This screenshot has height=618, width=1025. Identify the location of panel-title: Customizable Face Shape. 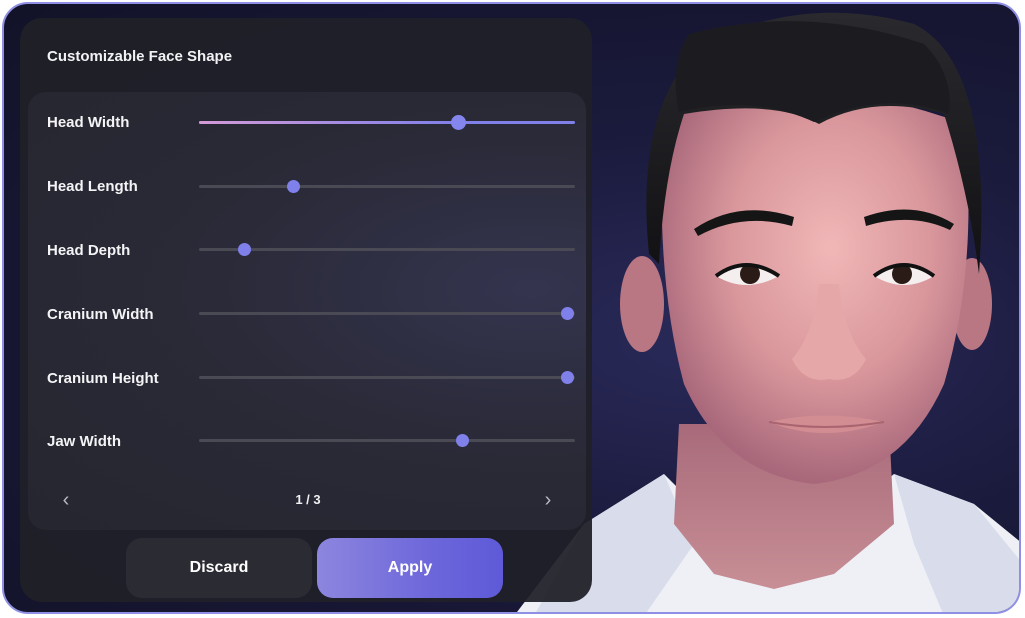
(140, 56).